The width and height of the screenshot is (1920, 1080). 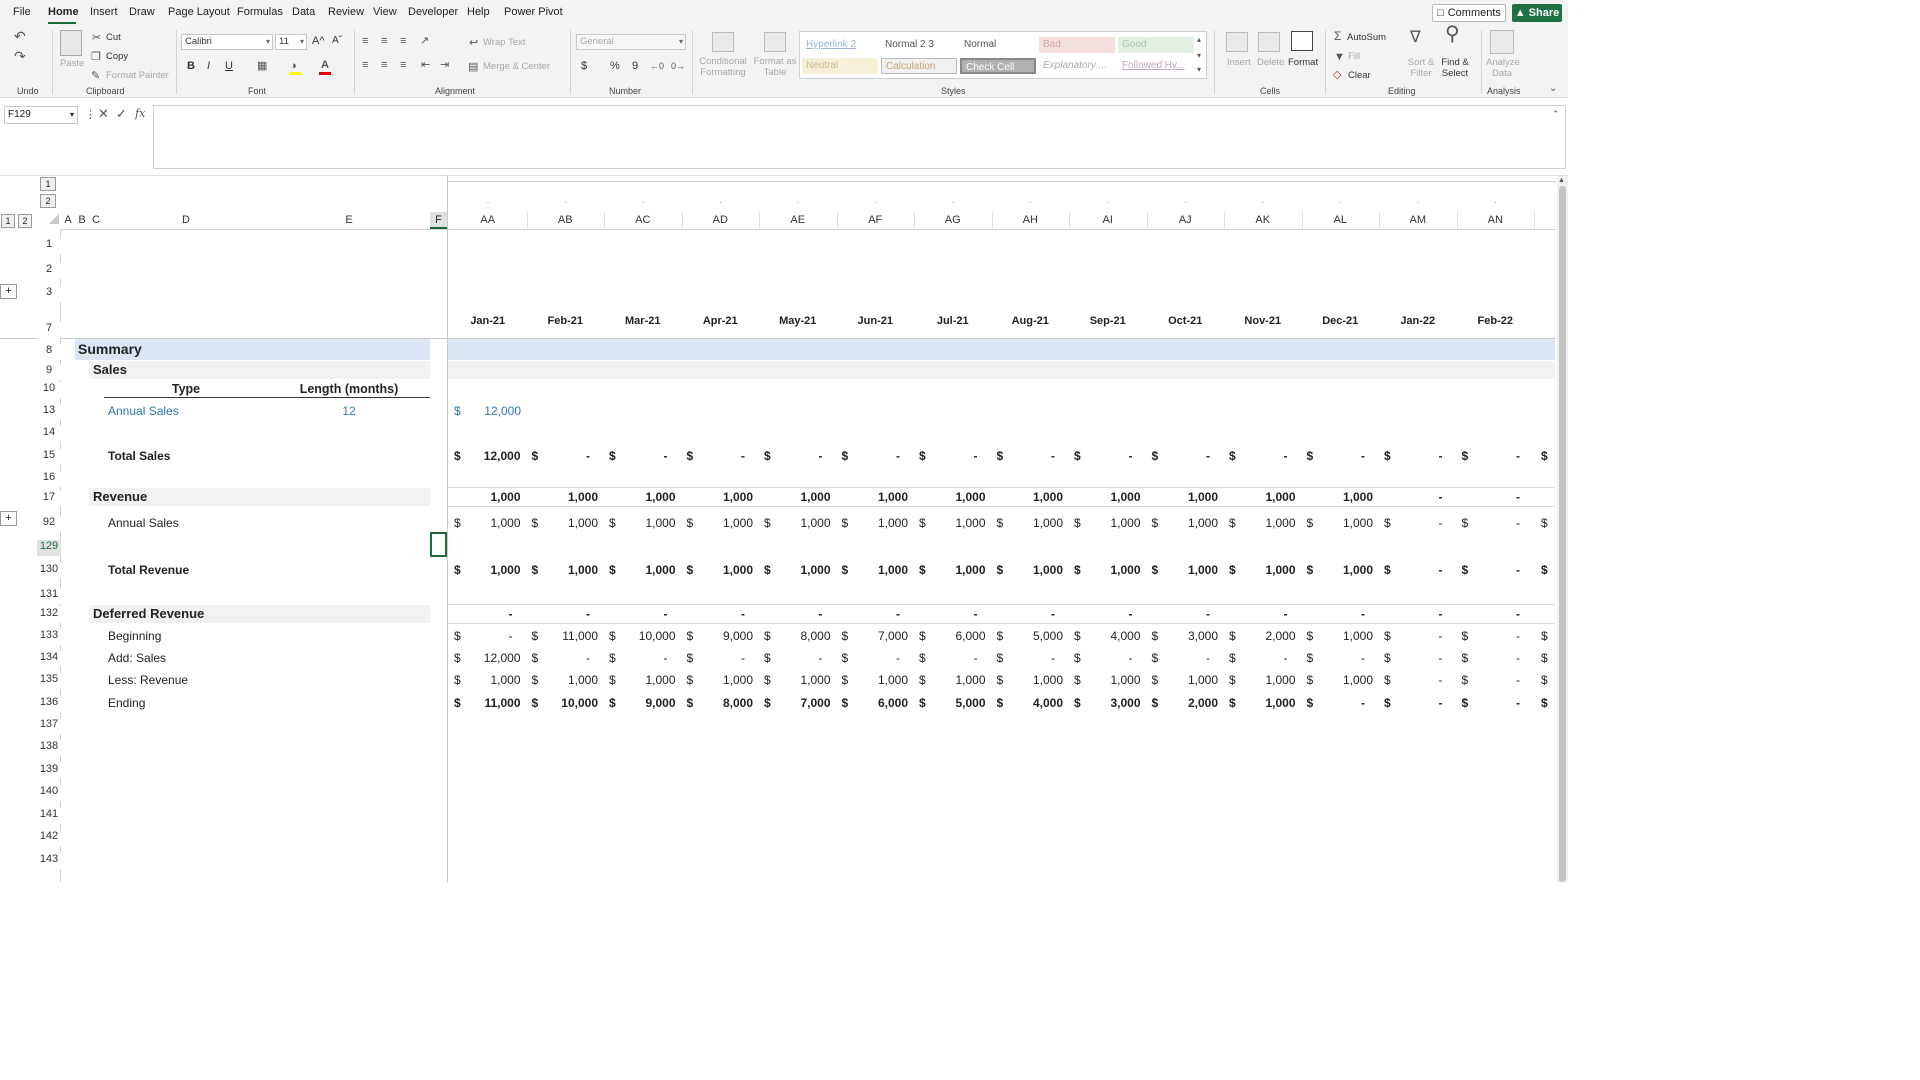 What do you see at coordinates (1341, 321) in the screenshot?
I see `month-label: Dec-21` at bounding box center [1341, 321].